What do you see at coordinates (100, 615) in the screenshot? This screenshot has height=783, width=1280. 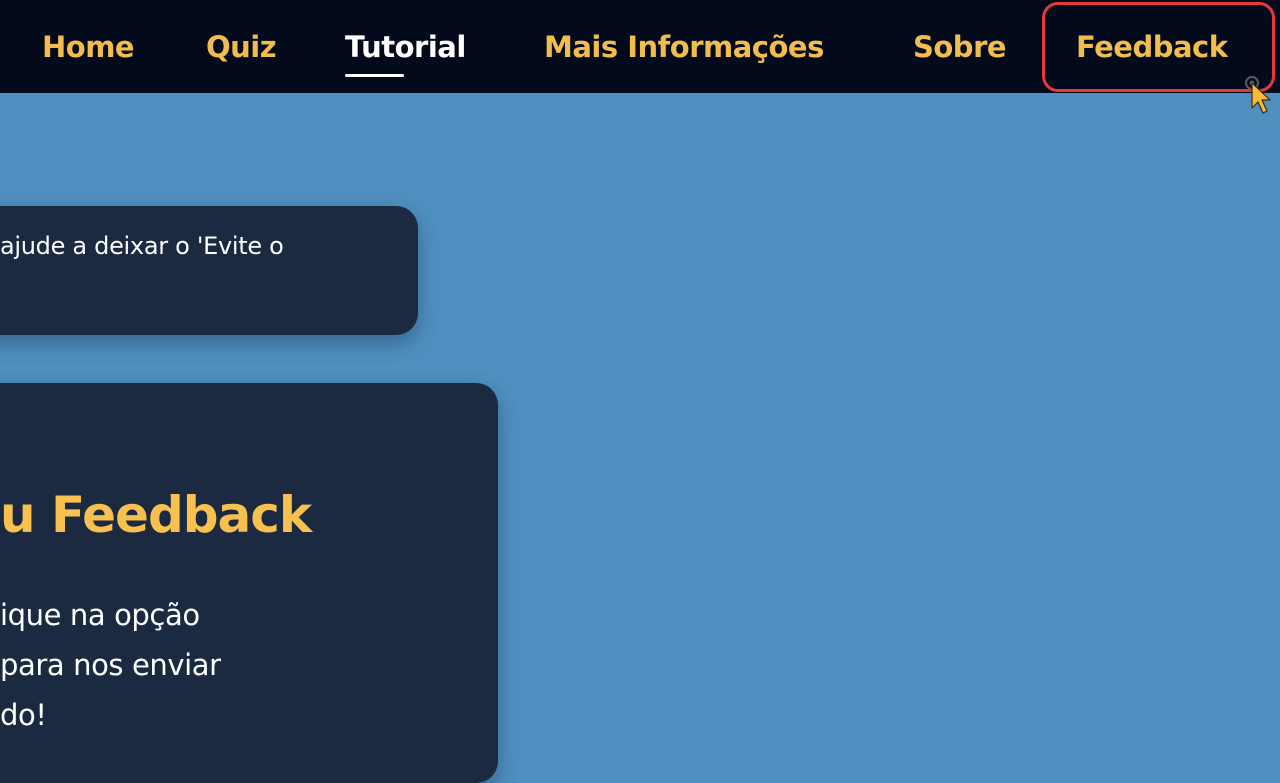 I see `feedback-card-line: ique na opção` at bounding box center [100, 615].